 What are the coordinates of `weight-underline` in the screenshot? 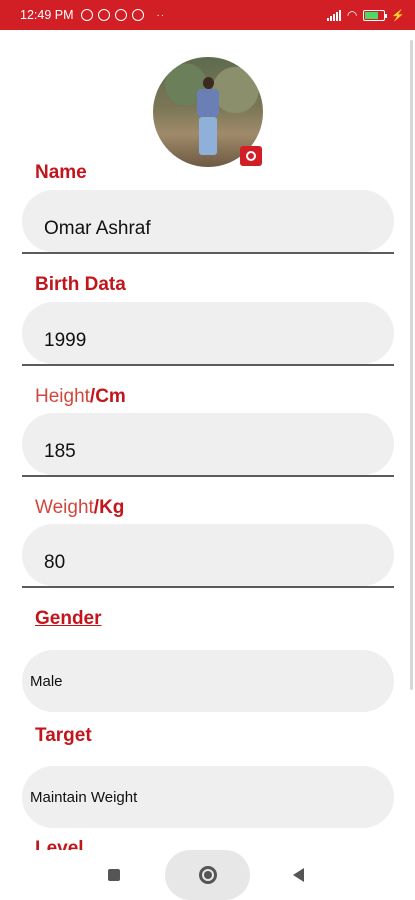 It's located at (208, 587).